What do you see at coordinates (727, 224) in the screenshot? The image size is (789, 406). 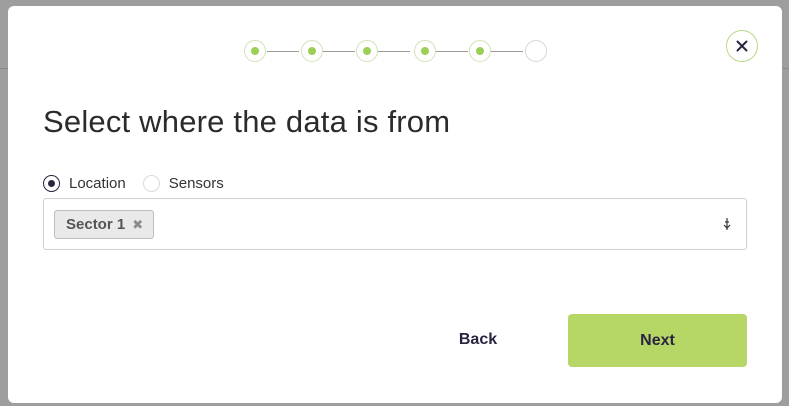 I see `dropdown-arrow-icon` at bounding box center [727, 224].